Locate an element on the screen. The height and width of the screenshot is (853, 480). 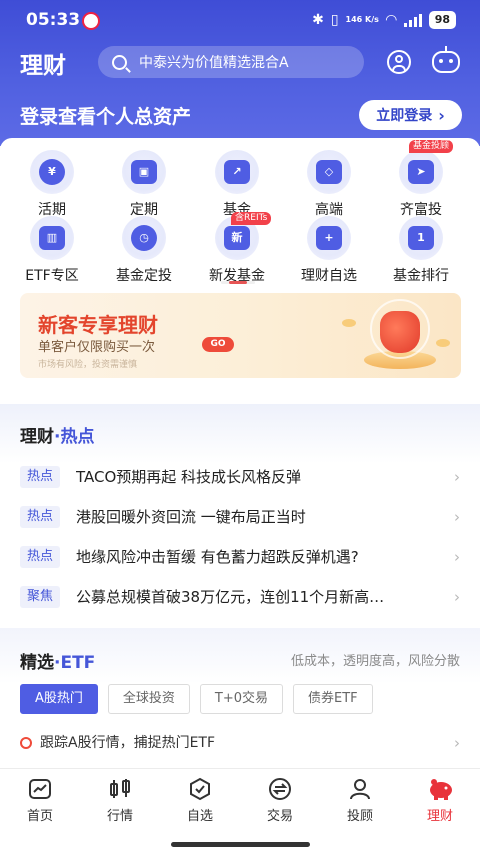
bottom-tab-bar: 首页 行情 自选 交易 投顾 理财 is located at coordinates (240, 810).